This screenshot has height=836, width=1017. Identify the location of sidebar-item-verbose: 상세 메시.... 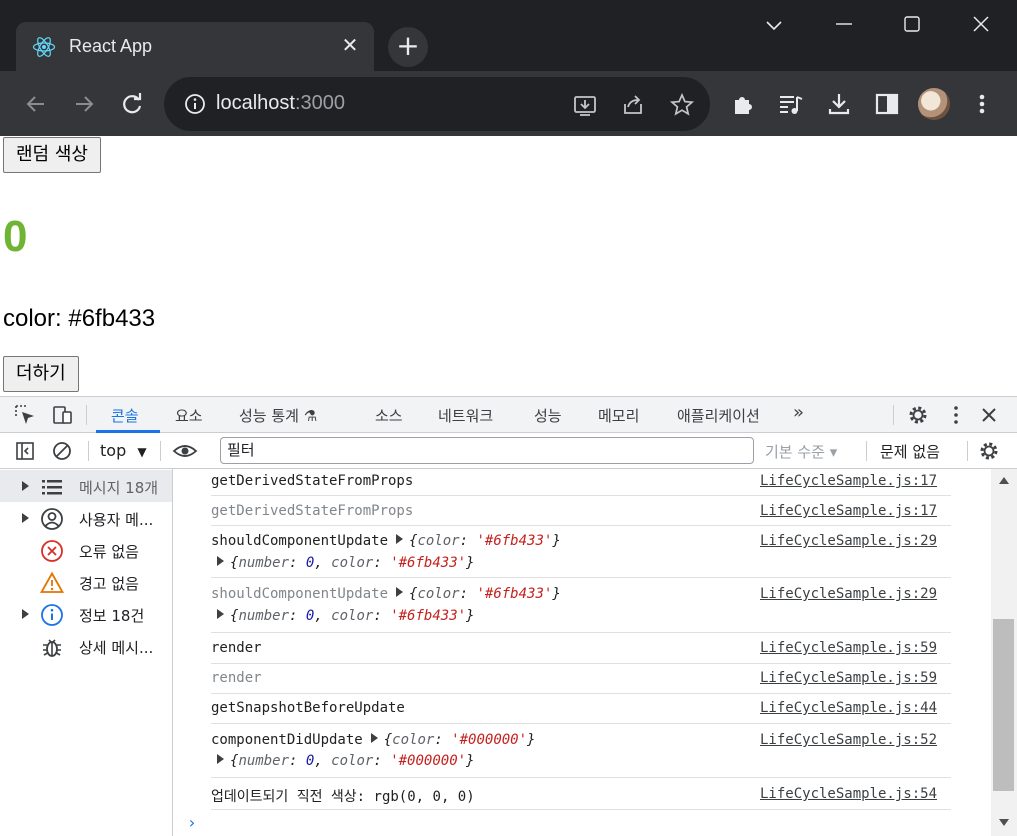
(86, 646).